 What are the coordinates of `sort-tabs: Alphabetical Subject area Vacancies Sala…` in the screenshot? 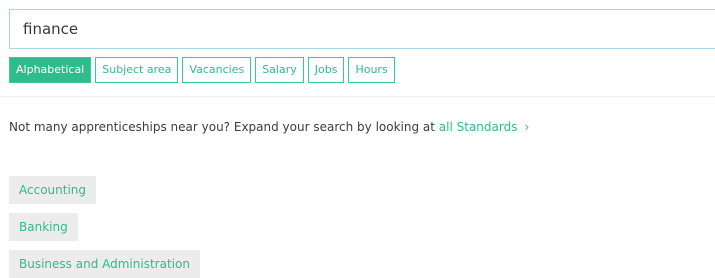 It's located at (202, 70).